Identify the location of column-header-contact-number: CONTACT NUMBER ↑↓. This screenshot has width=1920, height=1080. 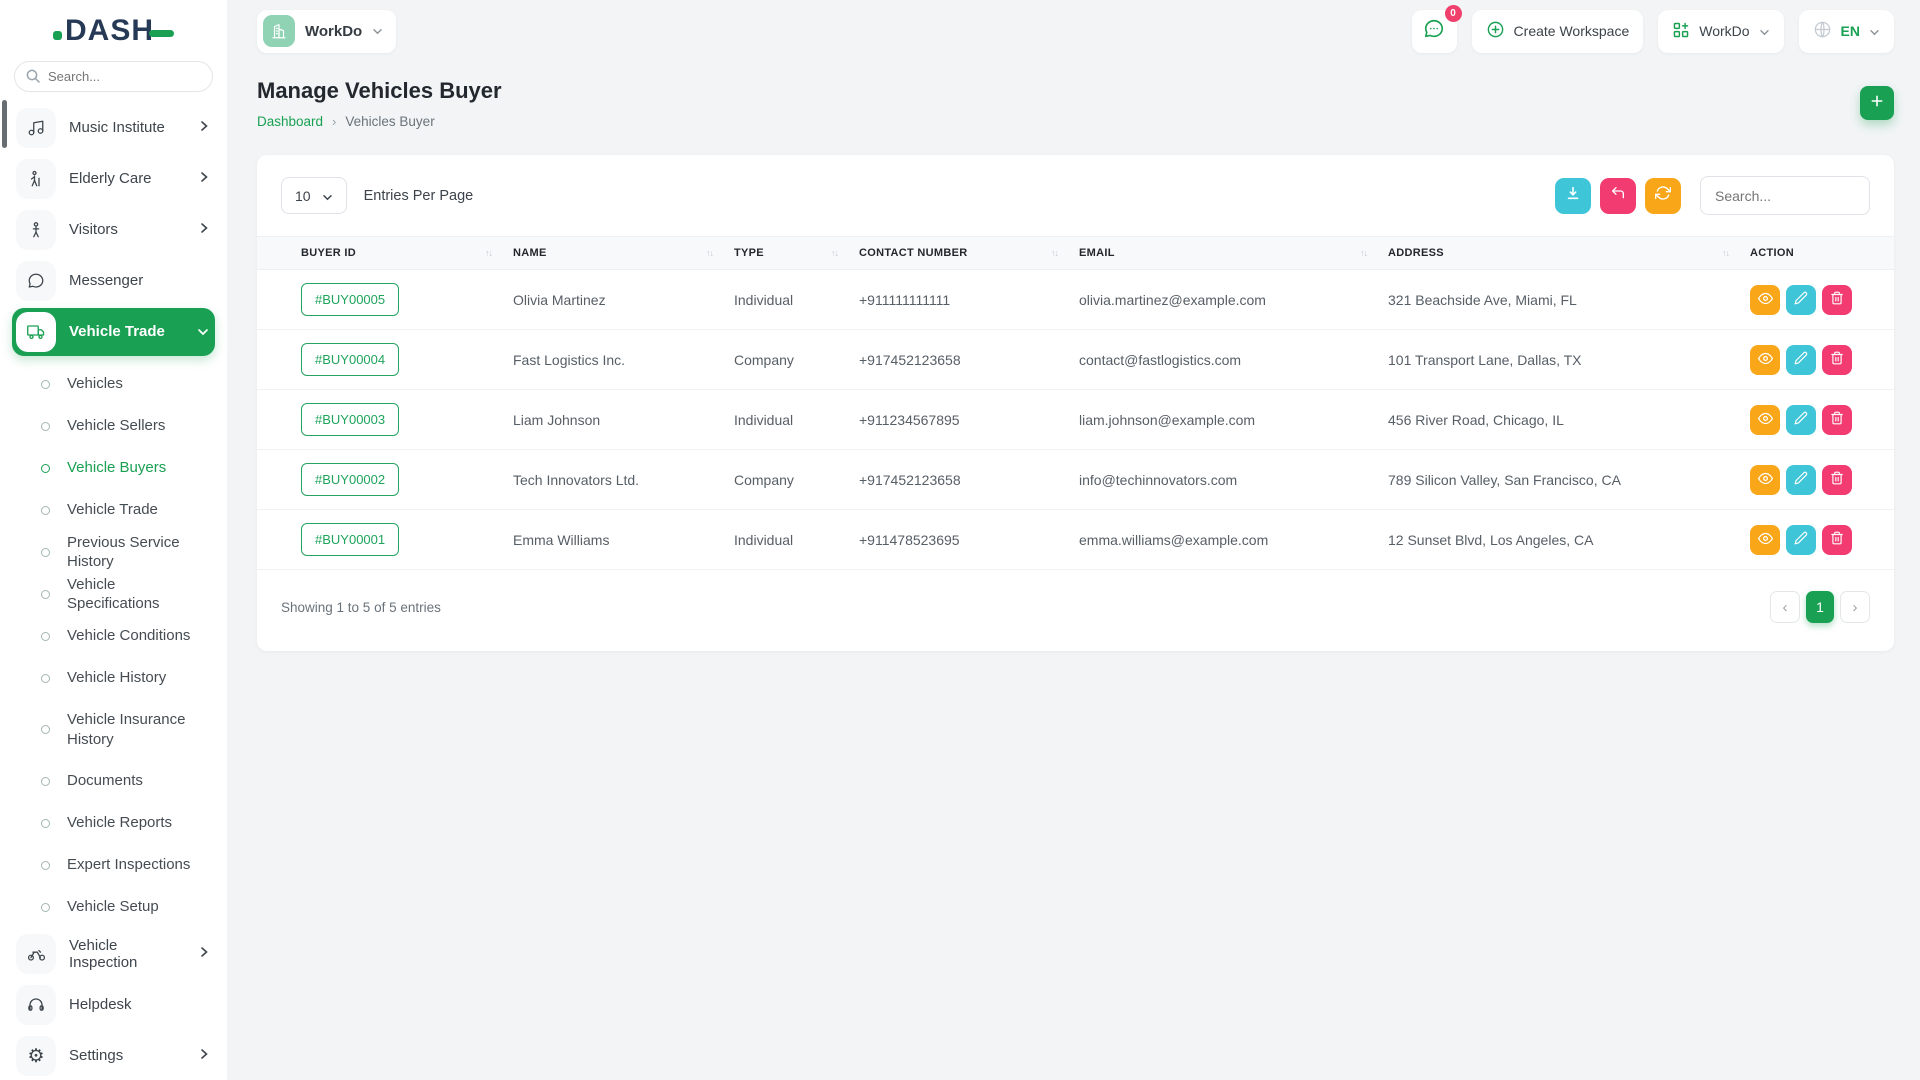
(968, 253).